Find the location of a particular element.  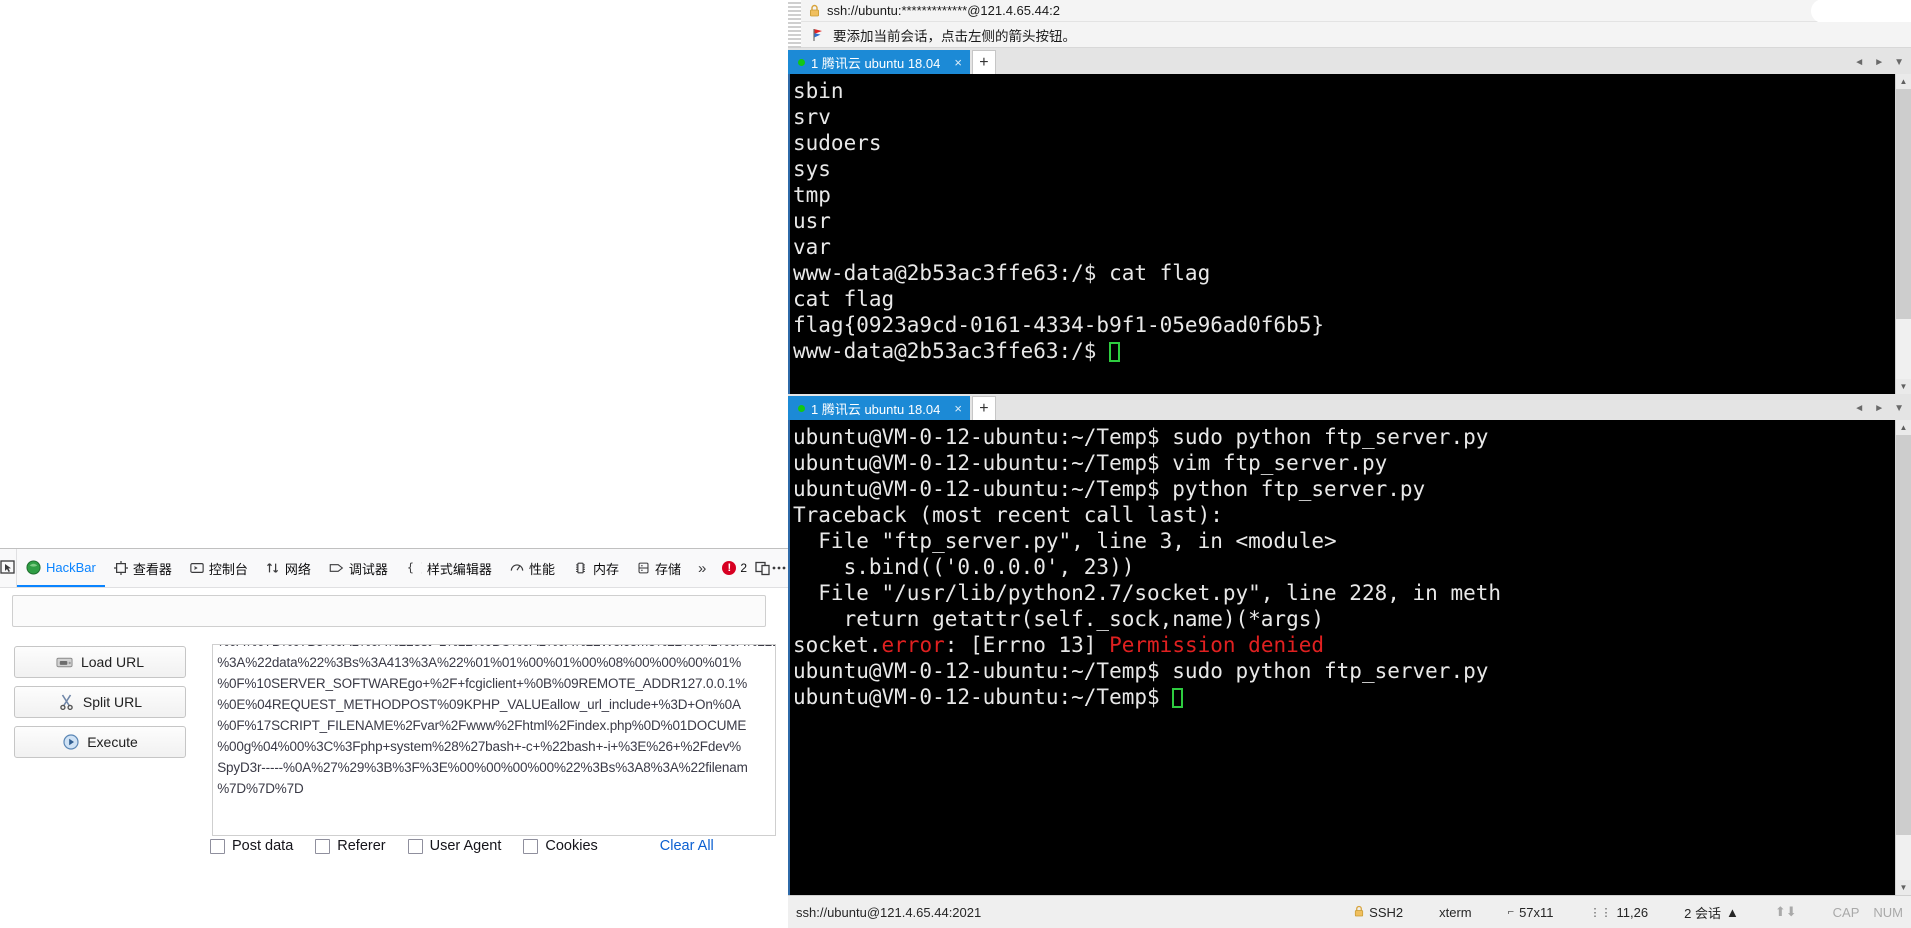

tab-label: 性能 is located at coordinates (541, 569).